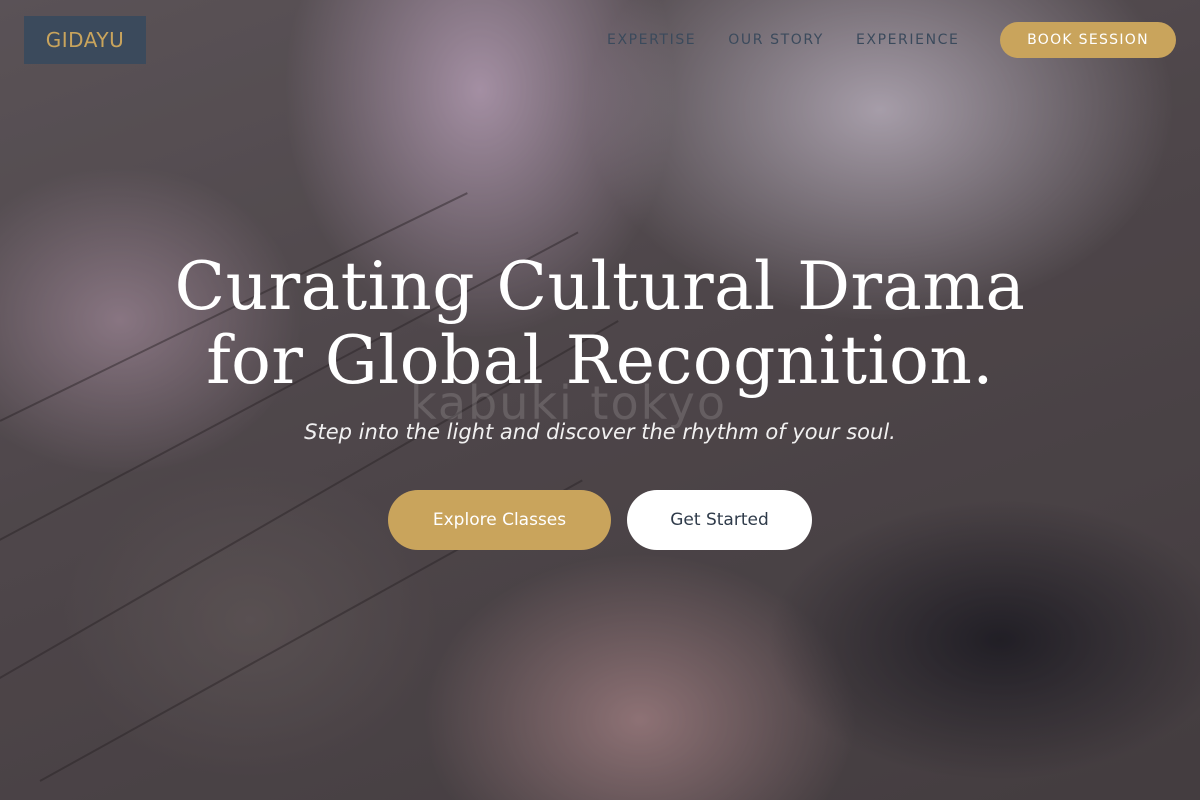  Describe the element at coordinates (651, 40) in the screenshot. I see `nav-link-expertise: EXPERTISE` at that location.